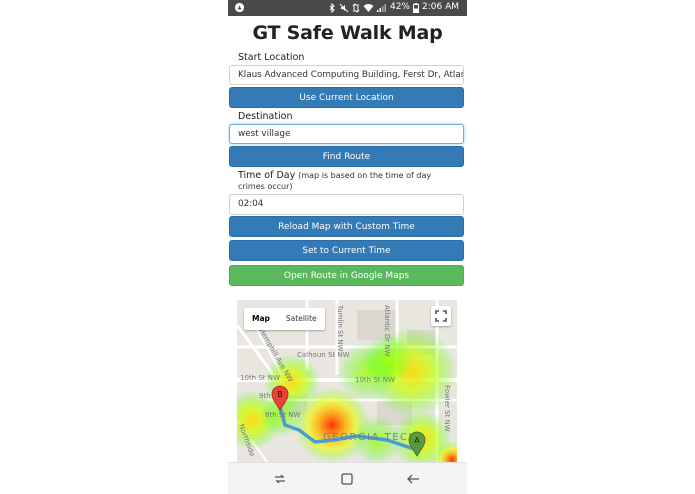 This screenshot has width=695, height=494. I want to click on fullscreen-button, so click(441, 316).